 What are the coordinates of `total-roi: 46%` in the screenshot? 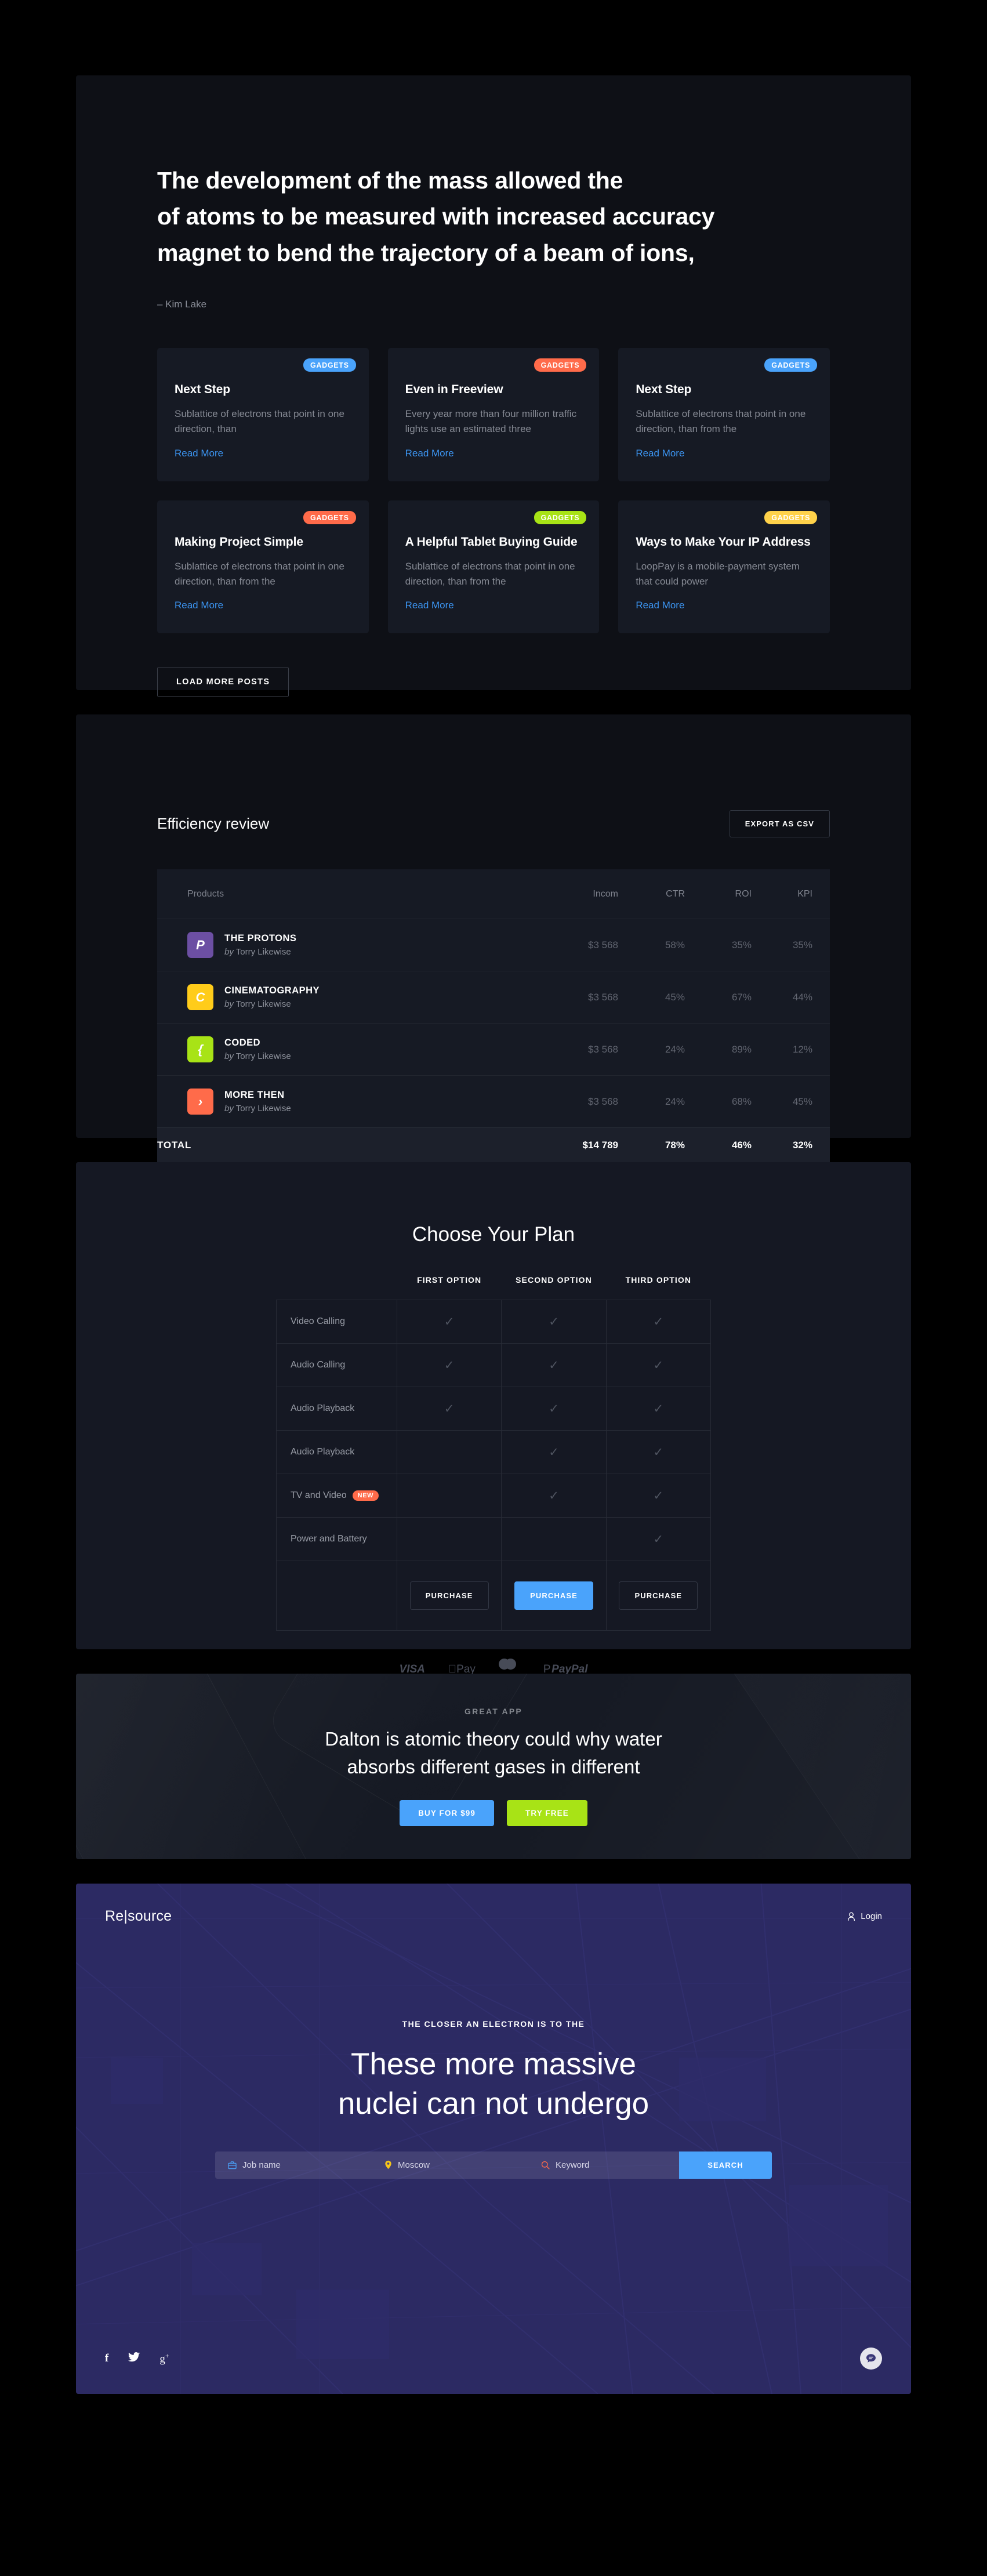 It's located at (718, 1145).